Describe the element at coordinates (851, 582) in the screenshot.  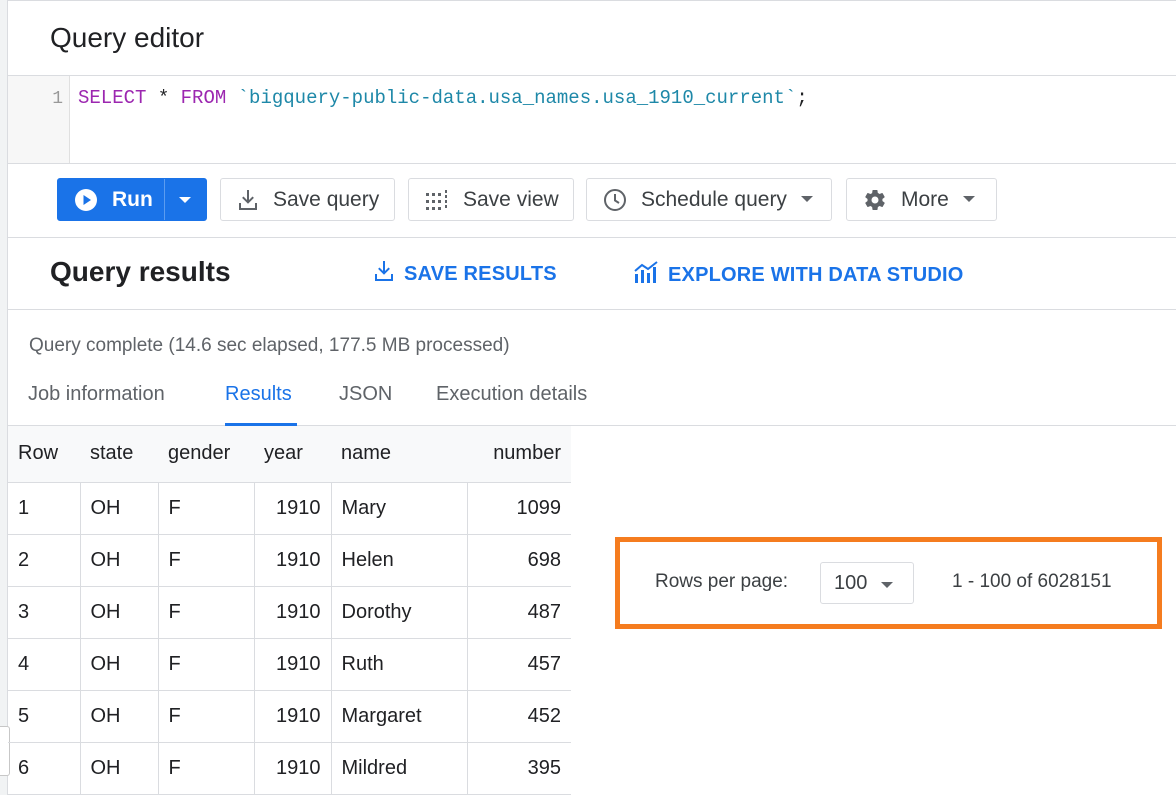
I see `rows-per-page-value: 100` at that location.